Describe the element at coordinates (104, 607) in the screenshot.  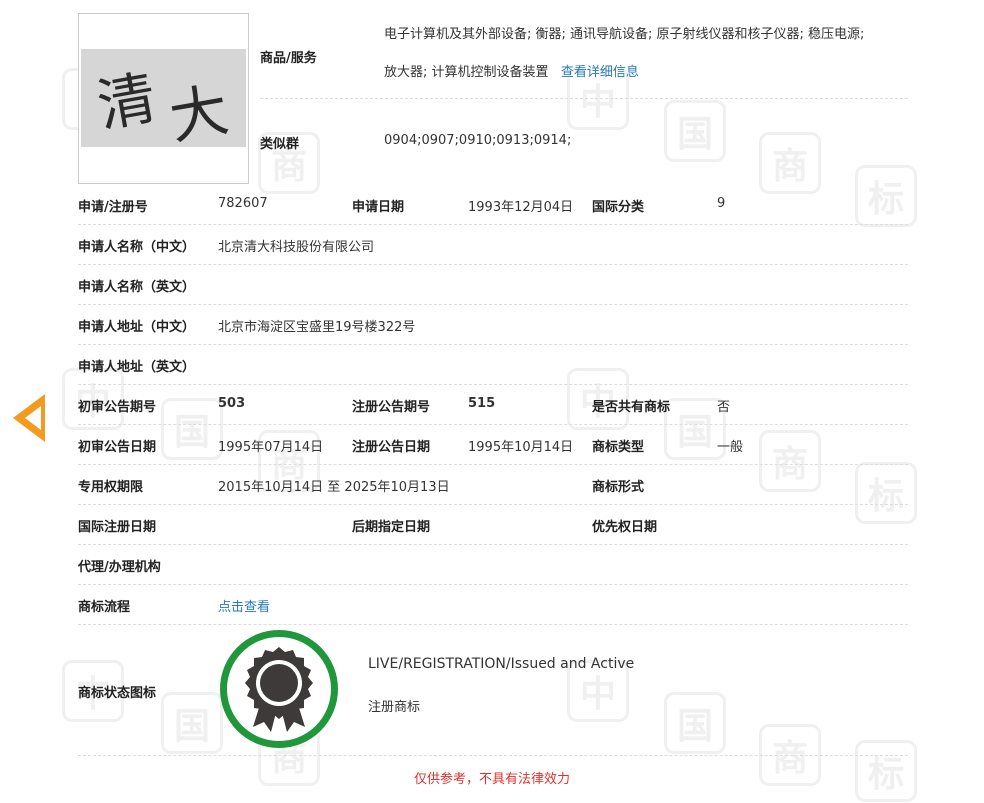
I see `flow-label: 商标流程` at that location.